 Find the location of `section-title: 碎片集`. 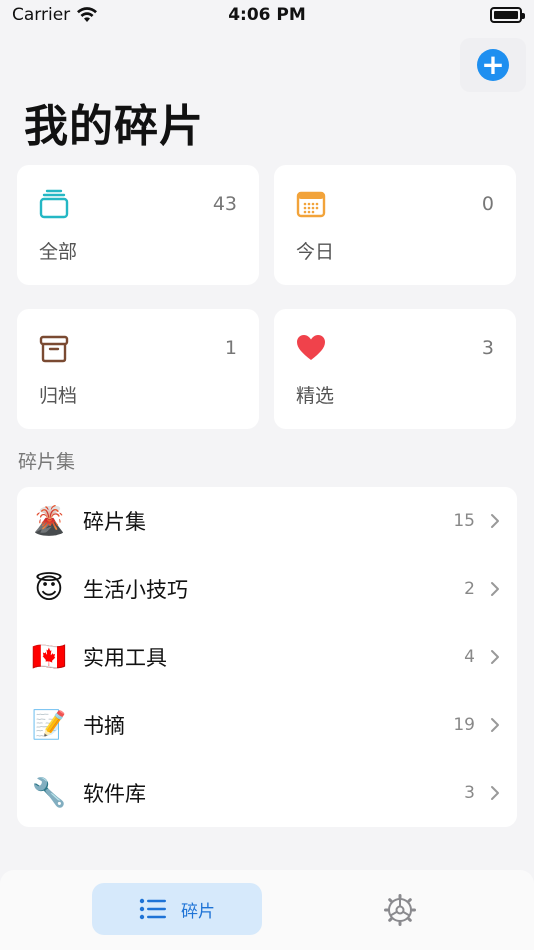

section-title: 碎片集 is located at coordinates (47, 462).